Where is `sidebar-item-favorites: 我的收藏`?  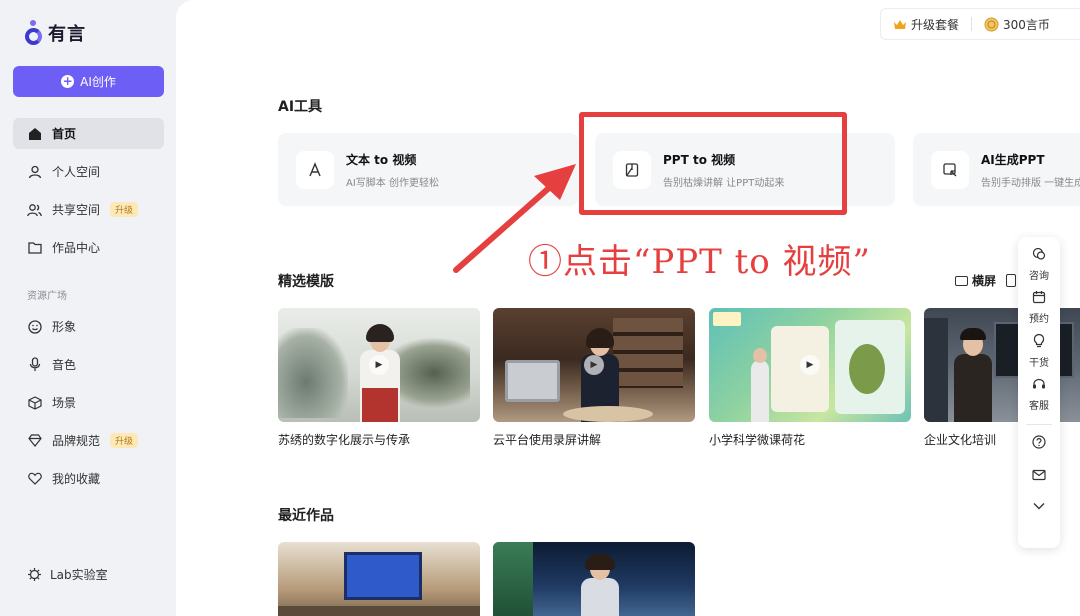 sidebar-item-favorites: 我的收藏 is located at coordinates (88, 478).